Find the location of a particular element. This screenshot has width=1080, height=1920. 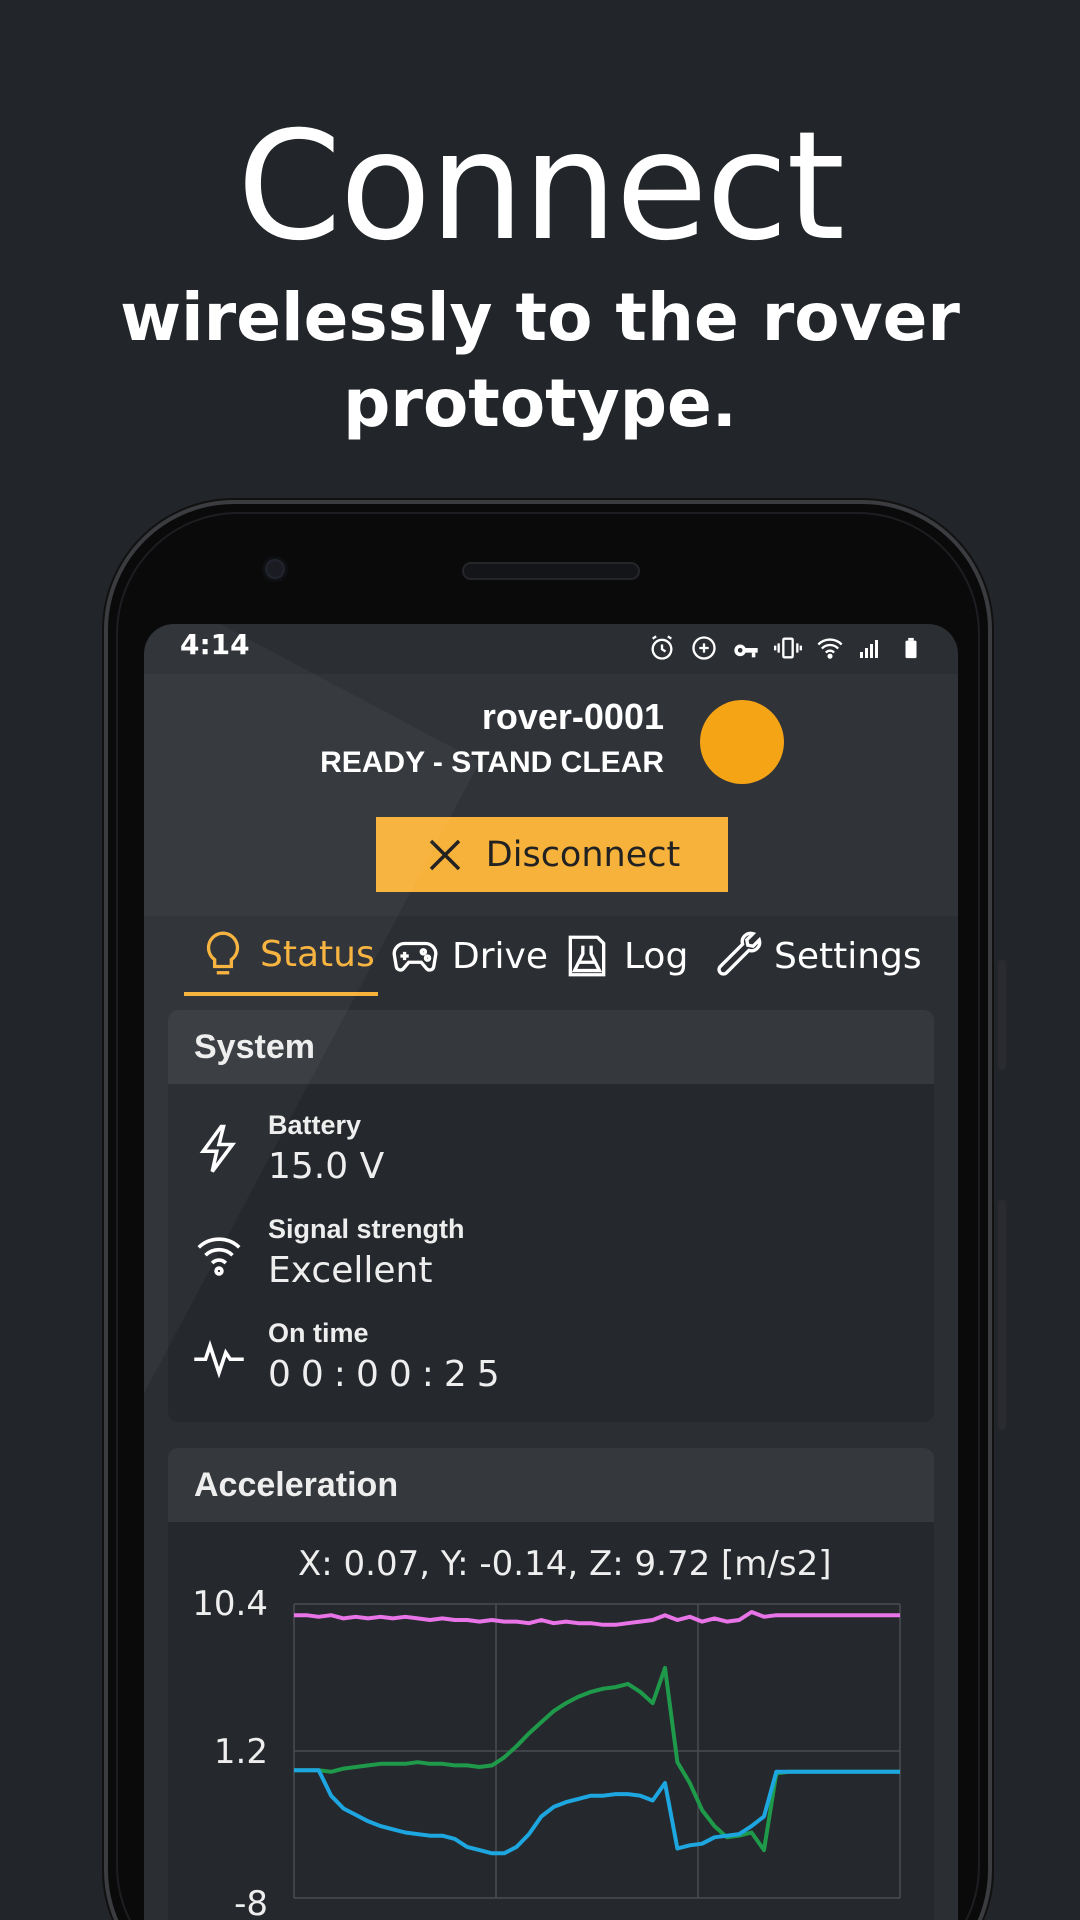

lightbulb-icon is located at coordinates (223, 953).